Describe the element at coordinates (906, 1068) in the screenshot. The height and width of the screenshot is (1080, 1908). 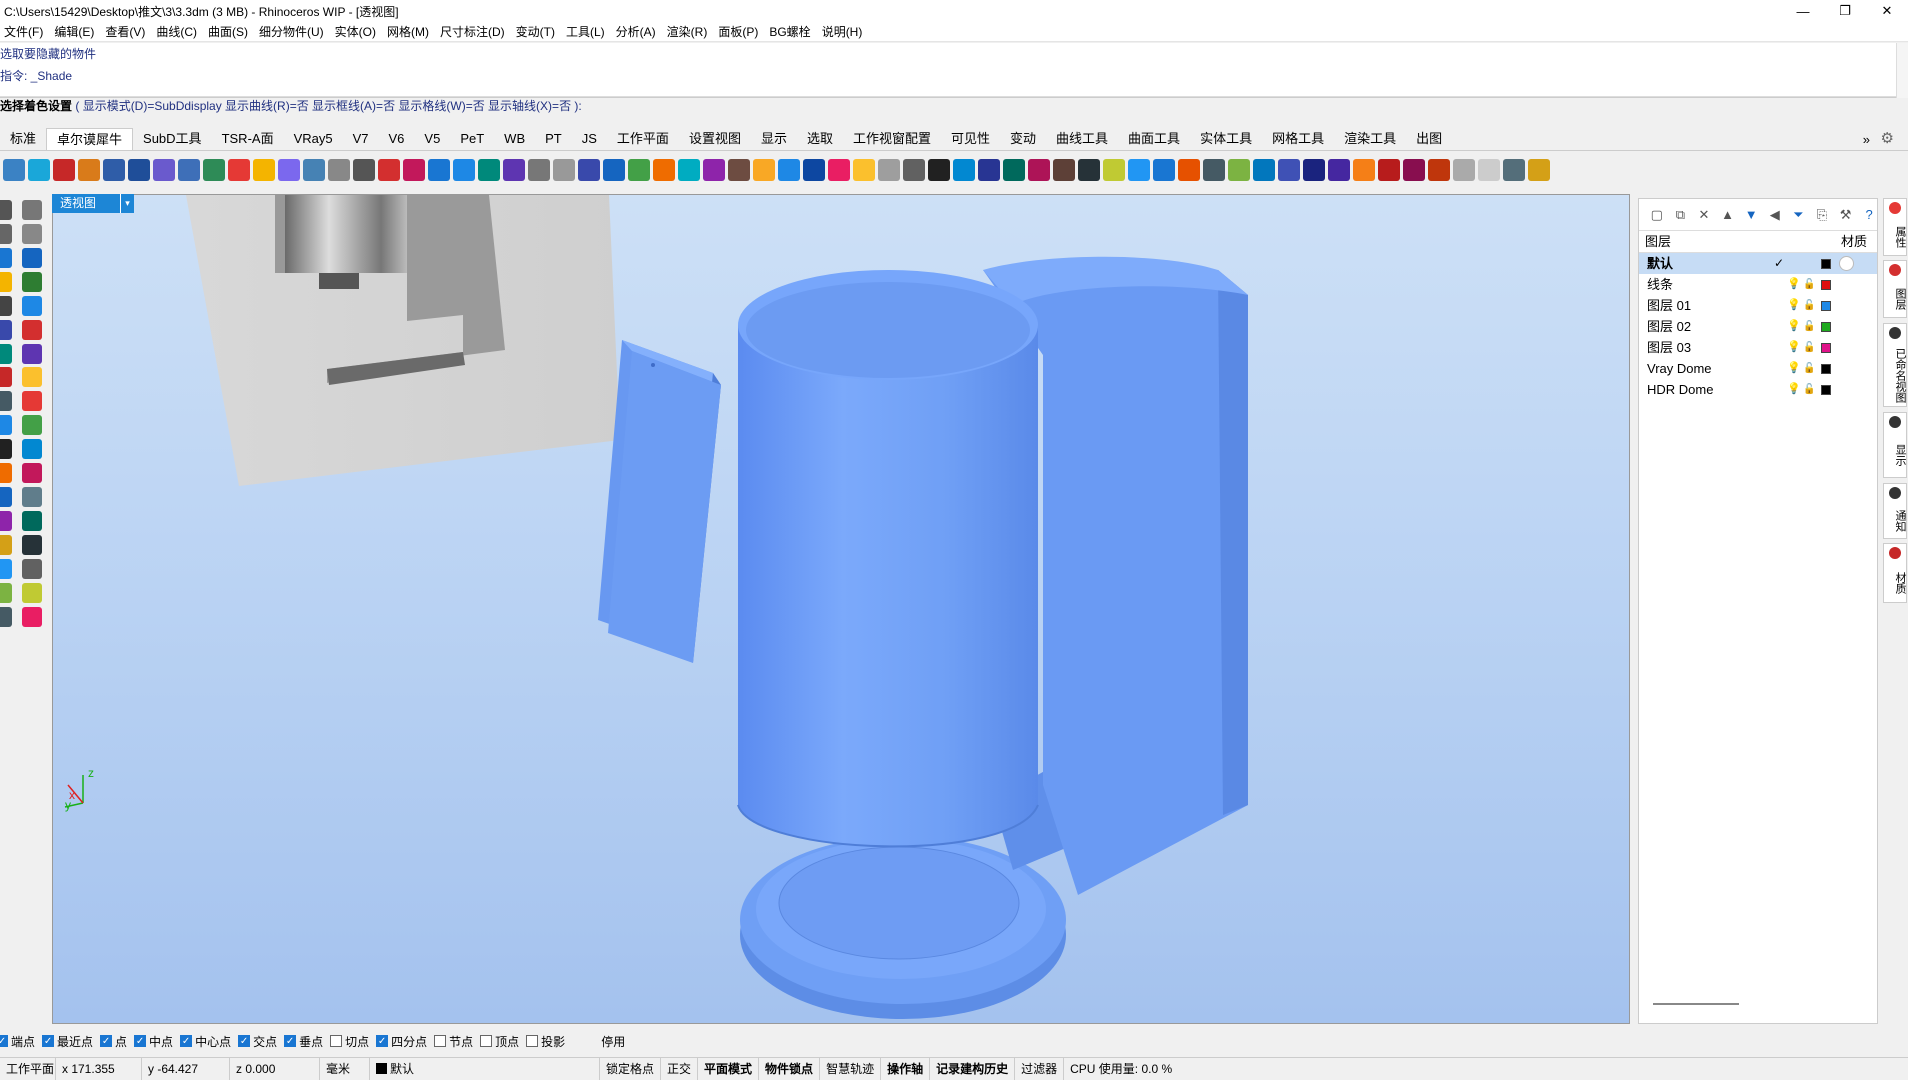
I see `status-toggle: 操作轴` at that location.